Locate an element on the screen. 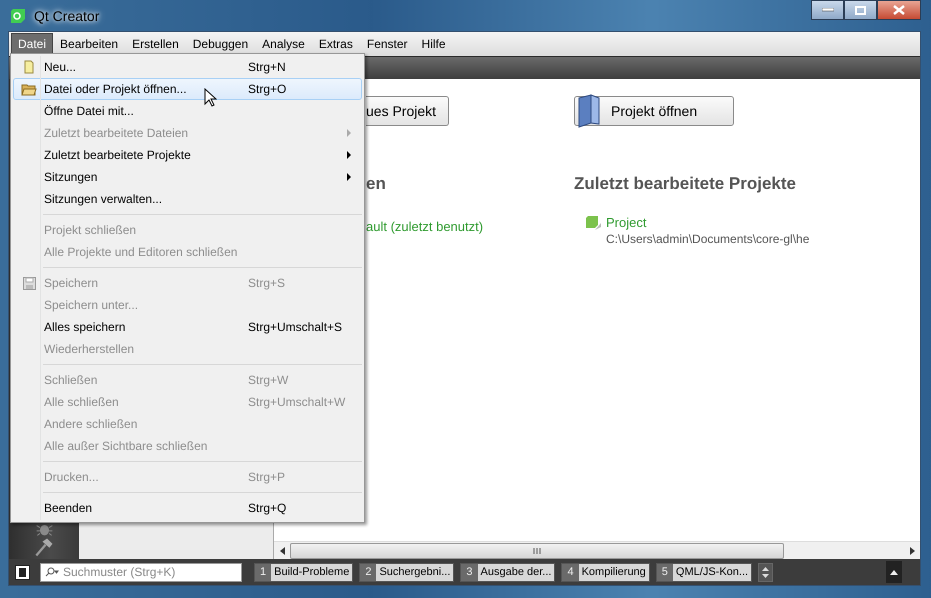  section-heading: en is located at coordinates (376, 184).